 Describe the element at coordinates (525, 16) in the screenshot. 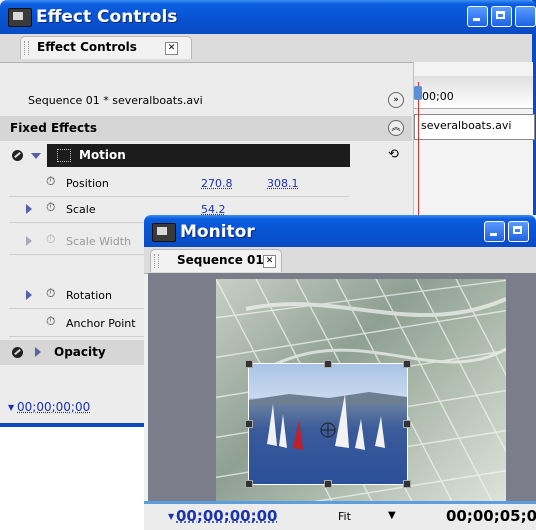

I see `close-button` at that location.